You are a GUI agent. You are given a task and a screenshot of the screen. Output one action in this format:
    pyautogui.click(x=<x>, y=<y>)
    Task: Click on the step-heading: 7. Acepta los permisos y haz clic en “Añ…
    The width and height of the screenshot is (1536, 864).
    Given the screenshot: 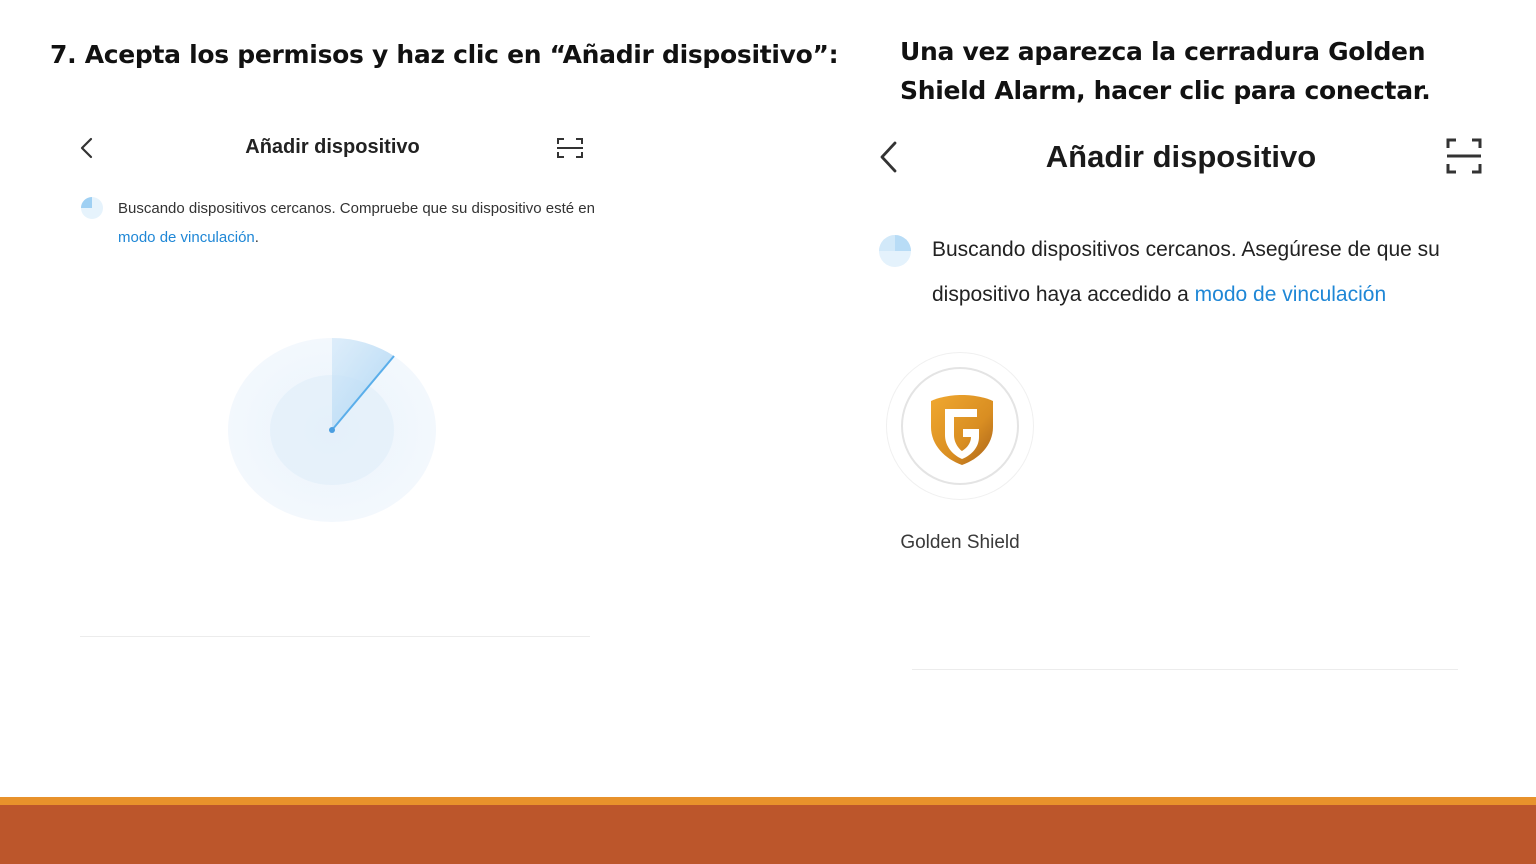 What is the action you would take?
    pyautogui.click(x=444, y=54)
    